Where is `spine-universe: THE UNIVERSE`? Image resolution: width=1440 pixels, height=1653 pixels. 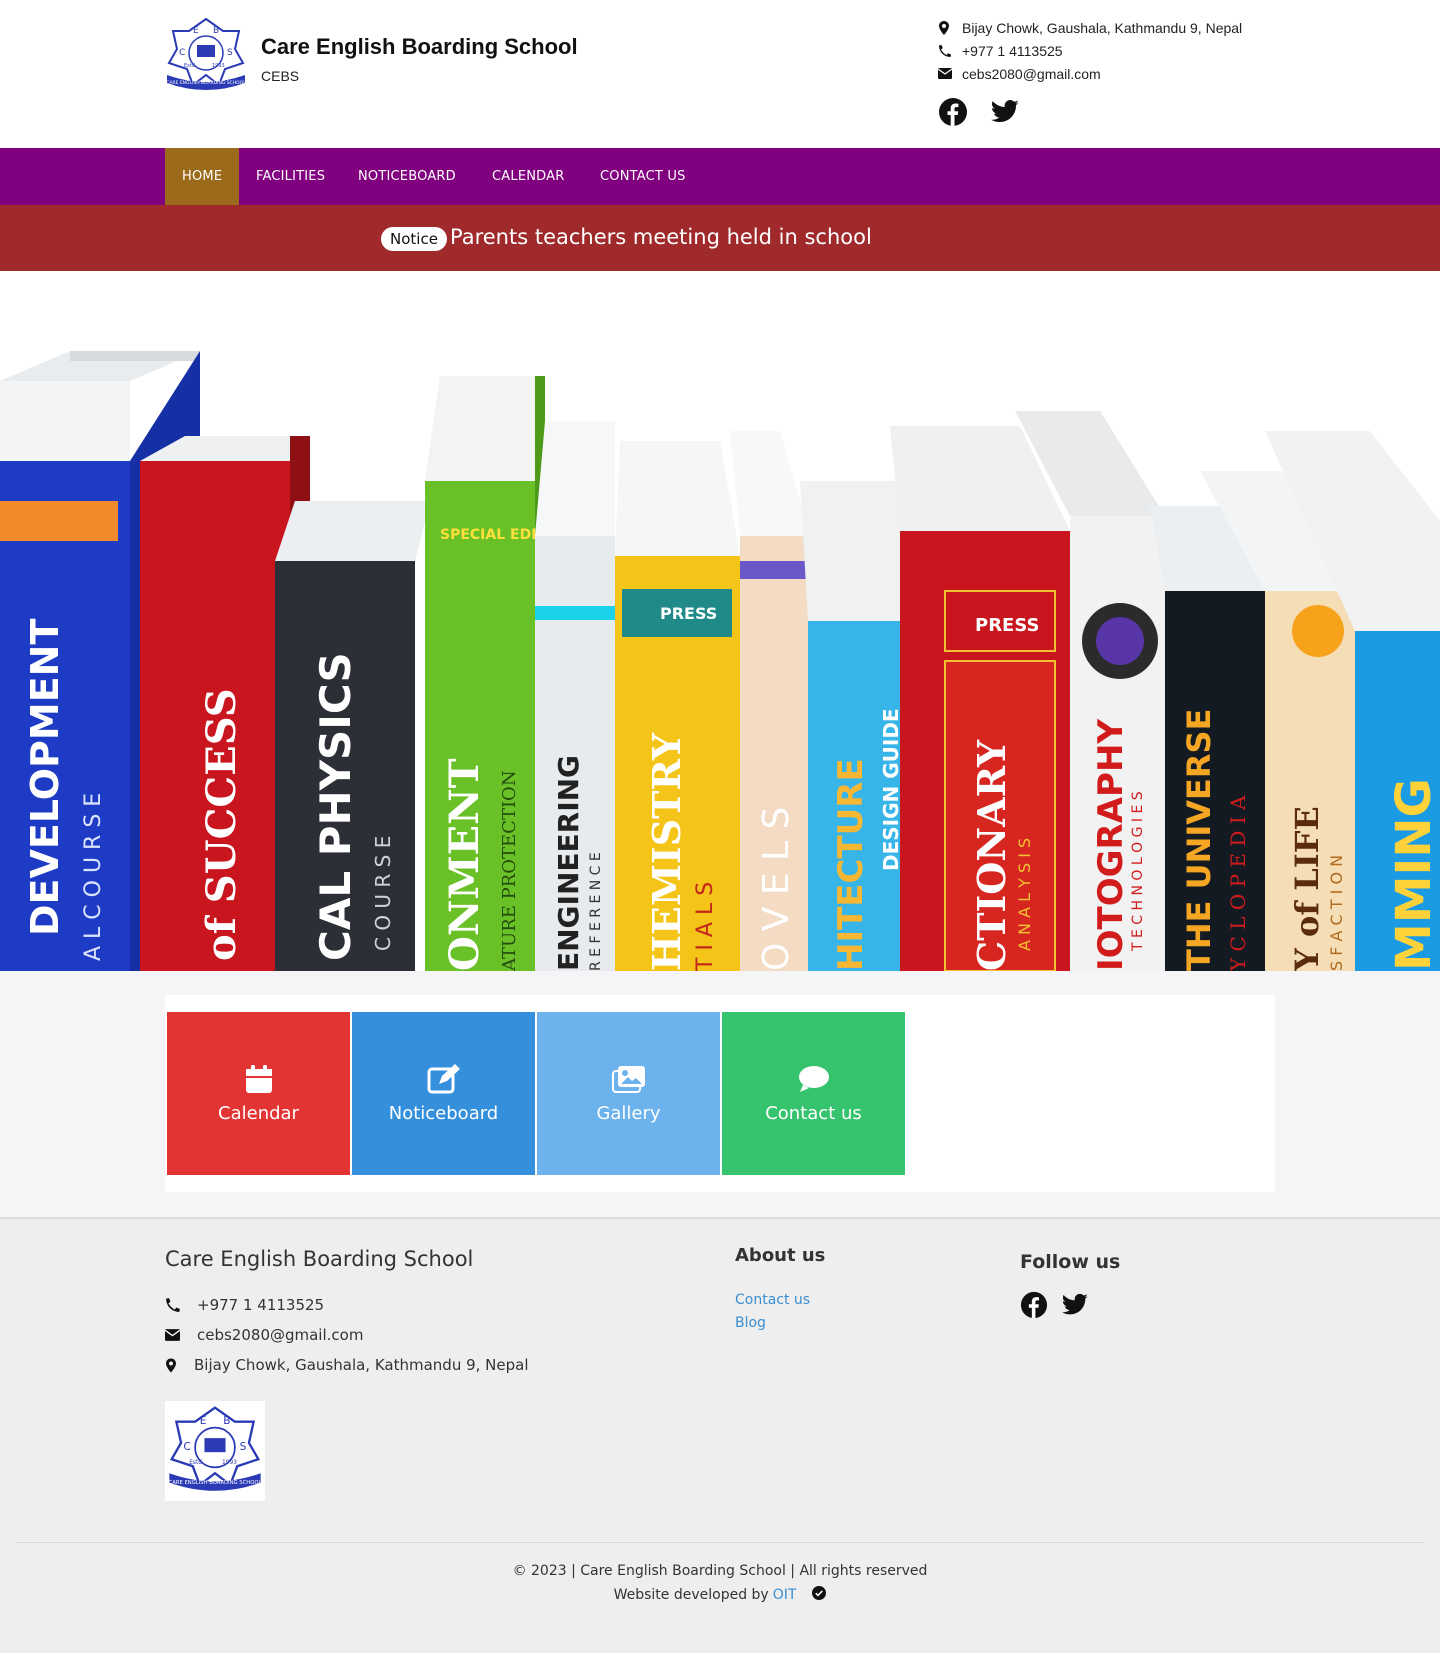
spine-universe: THE UNIVERSE is located at coordinates (1199, 840).